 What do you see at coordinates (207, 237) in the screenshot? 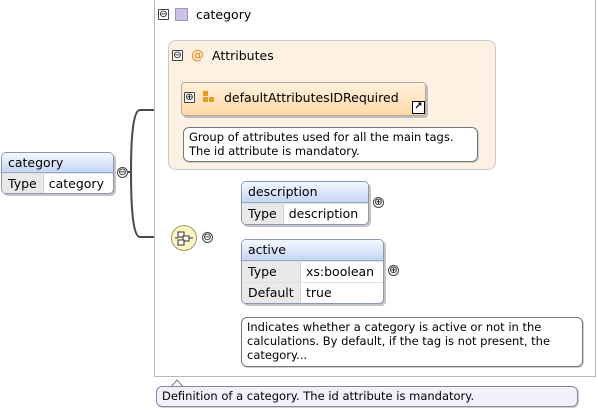
I see `collapse-sequence-toggle: ⊖` at bounding box center [207, 237].